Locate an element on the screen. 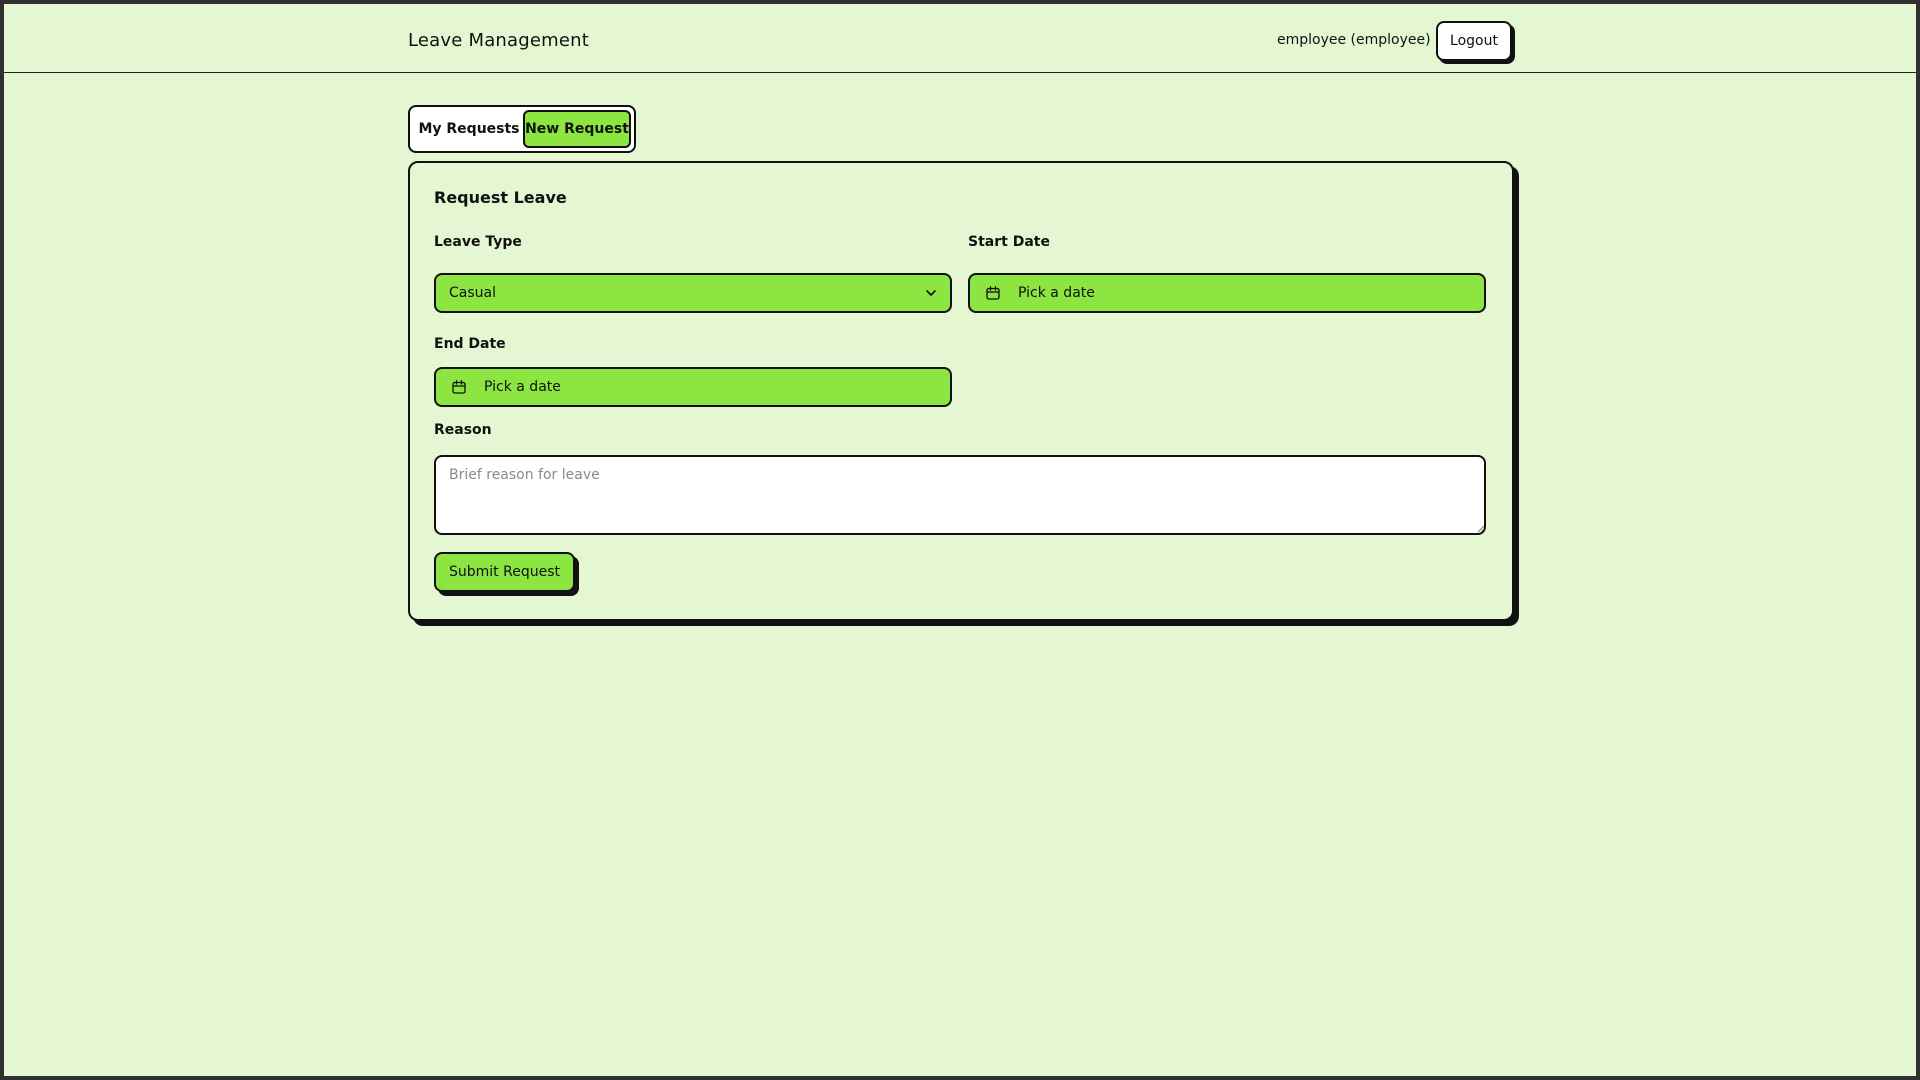 The image size is (1920, 1080). leave-type-value: Casual is located at coordinates (472, 293).